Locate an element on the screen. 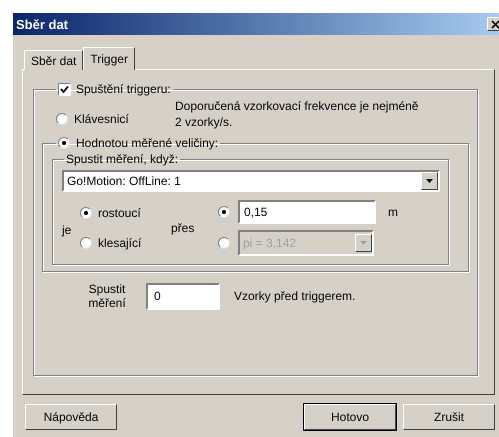  close-icon is located at coordinates (494, 24).